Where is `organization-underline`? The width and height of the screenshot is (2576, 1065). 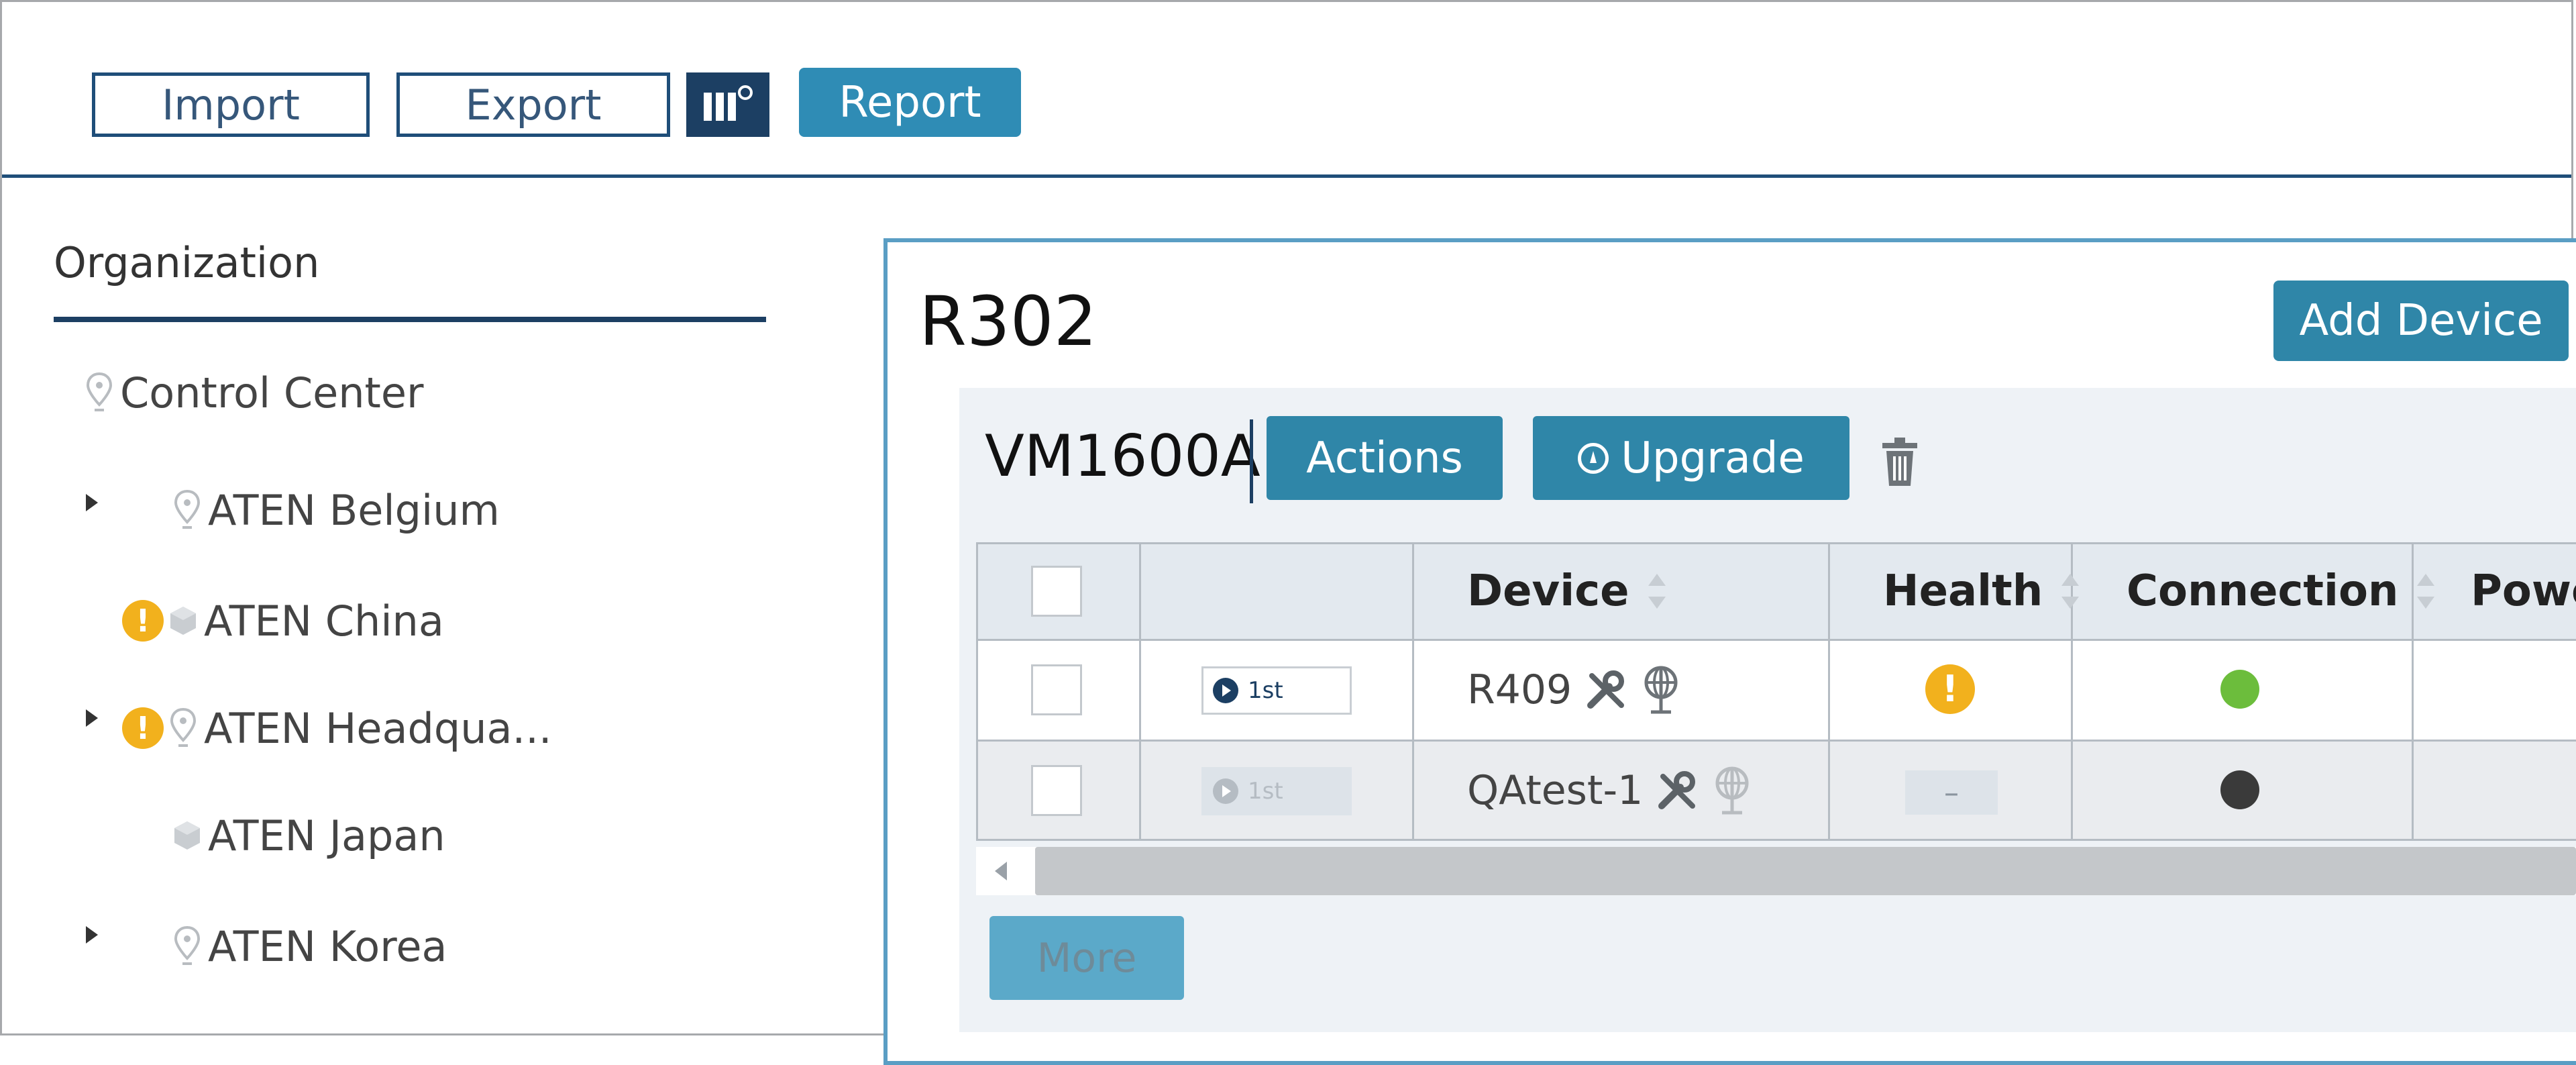 organization-underline is located at coordinates (410, 319).